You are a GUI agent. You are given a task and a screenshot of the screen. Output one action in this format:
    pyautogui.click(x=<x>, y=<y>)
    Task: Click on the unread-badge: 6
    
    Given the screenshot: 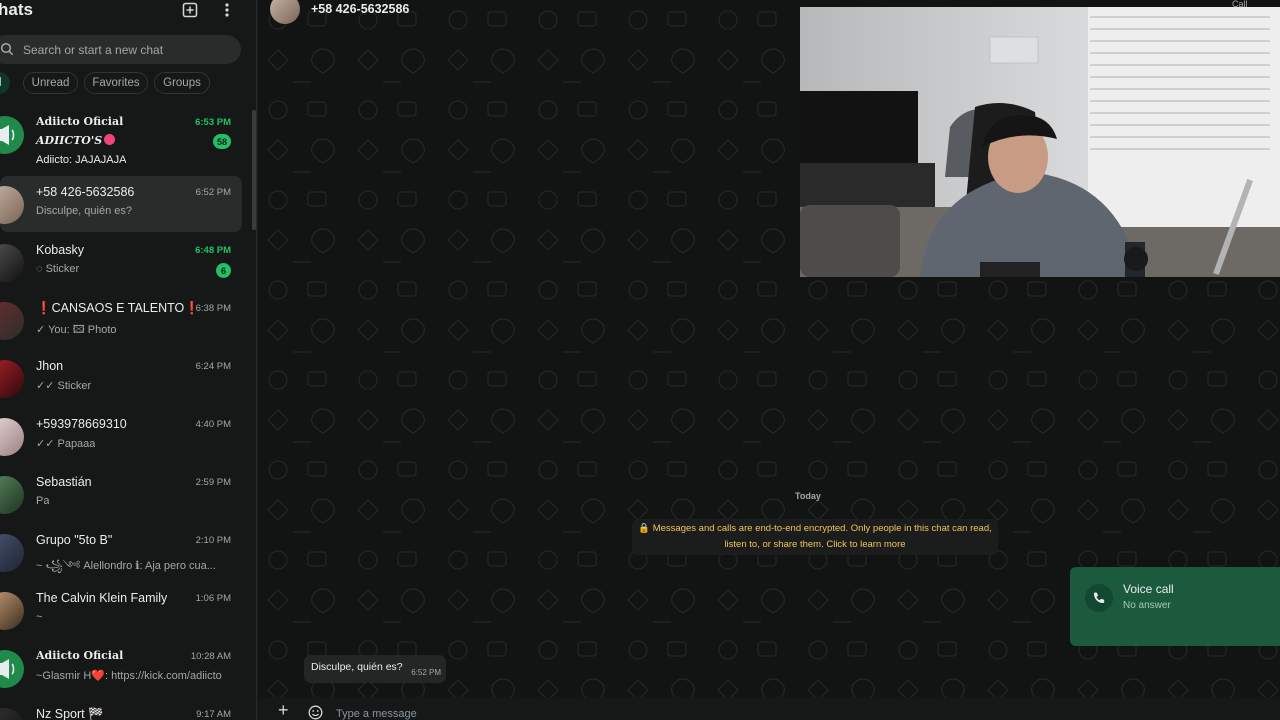 What is the action you would take?
    pyautogui.click(x=223, y=270)
    